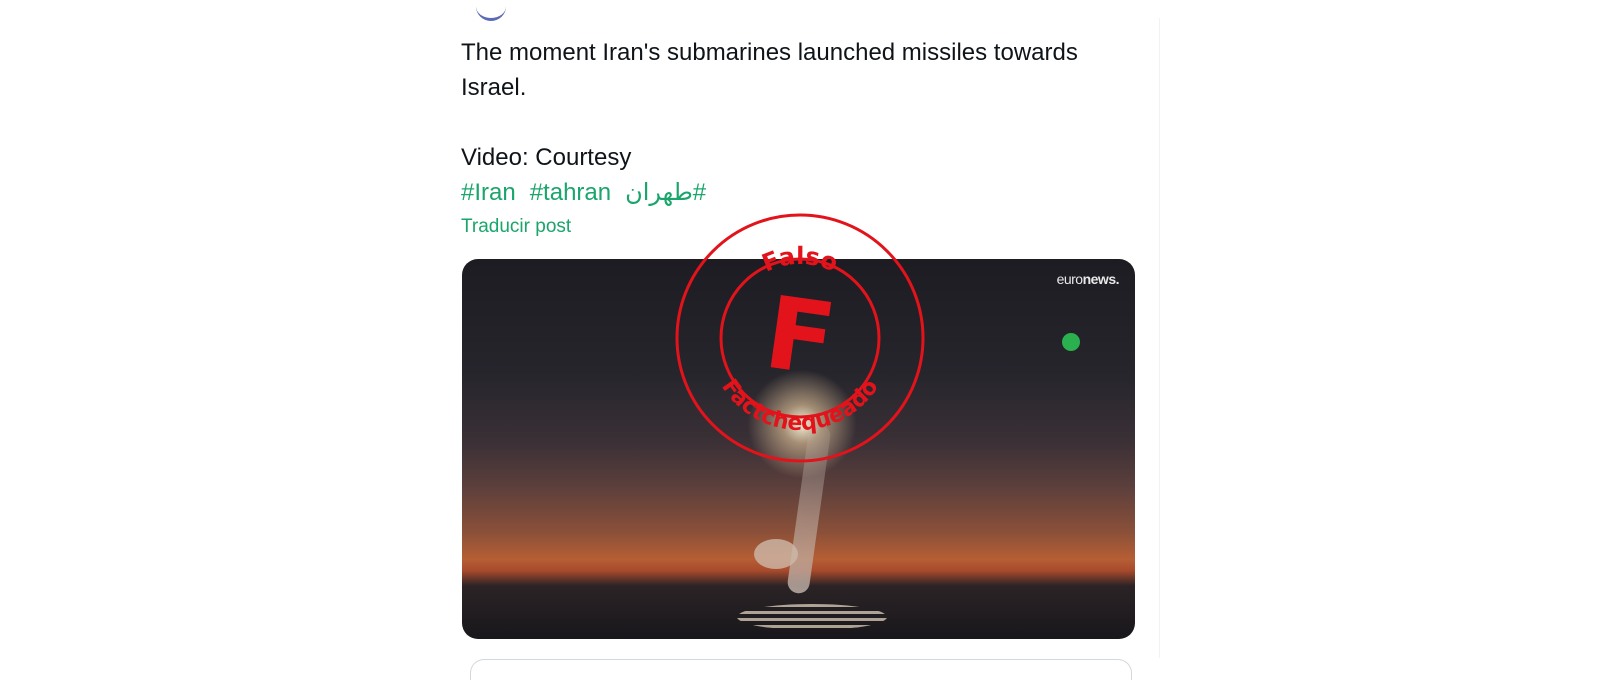  Describe the element at coordinates (546, 157) in the screenshot. I see `post-text-line: Video: Courtesy` at that location.